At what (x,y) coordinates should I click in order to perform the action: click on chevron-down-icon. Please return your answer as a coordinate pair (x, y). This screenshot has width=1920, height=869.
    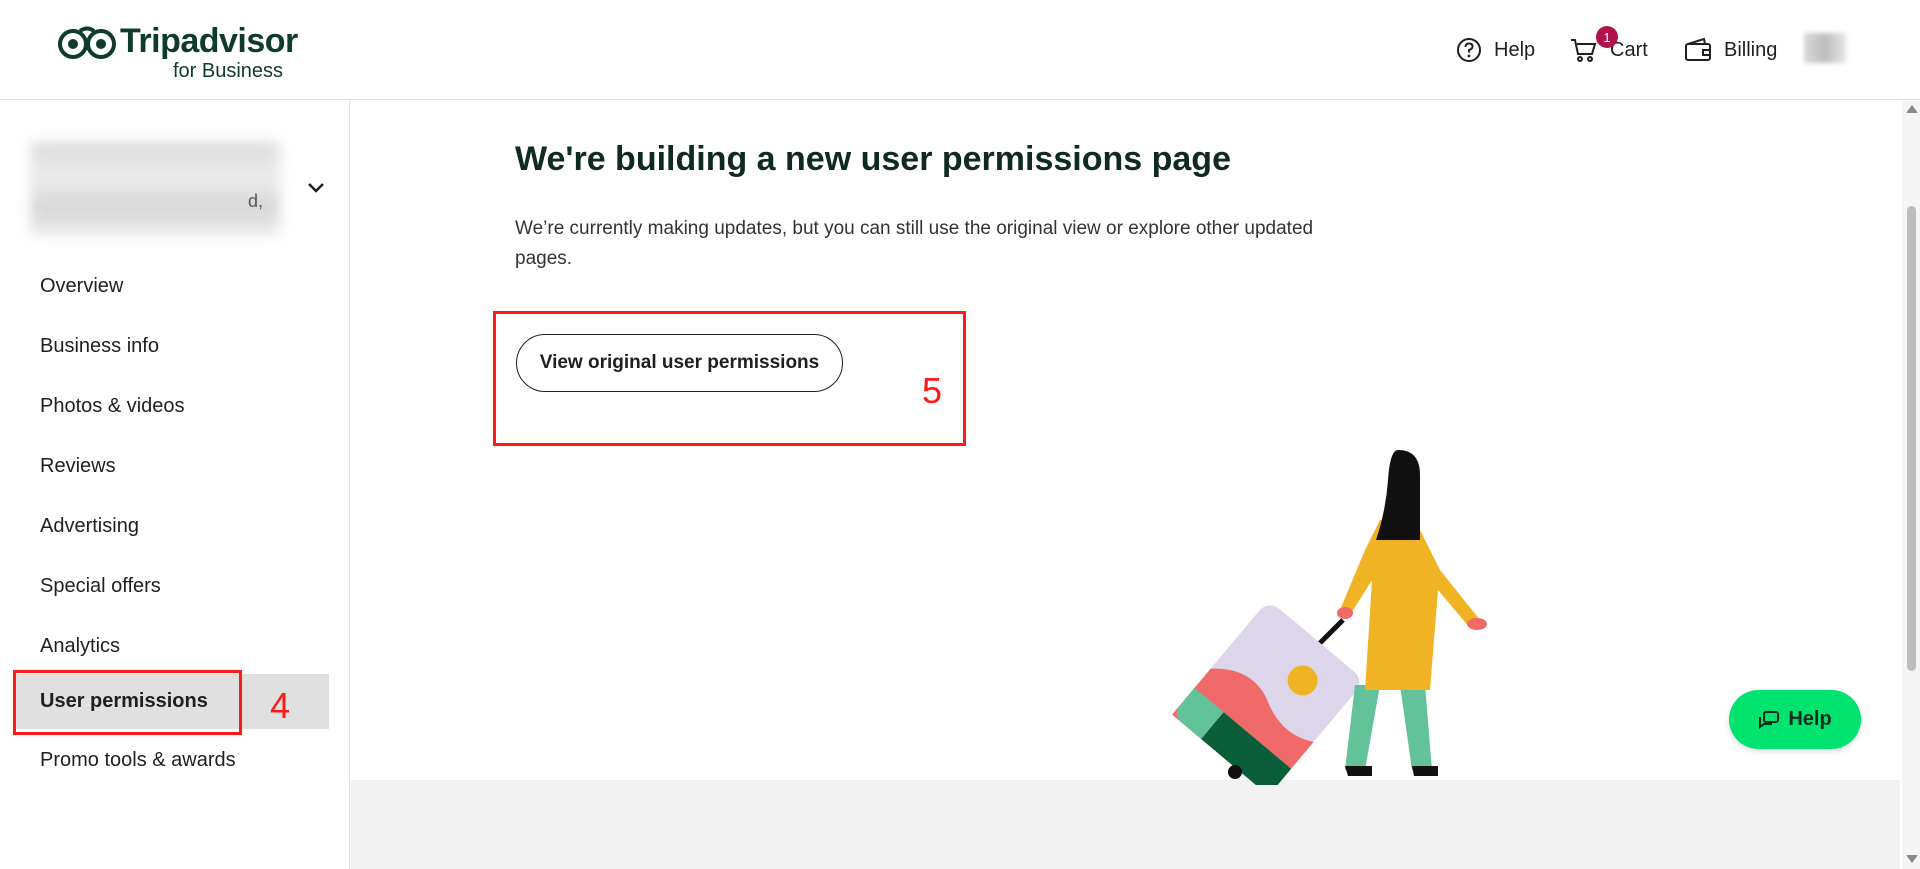
    Looking at the image, I should click on (316, 188).